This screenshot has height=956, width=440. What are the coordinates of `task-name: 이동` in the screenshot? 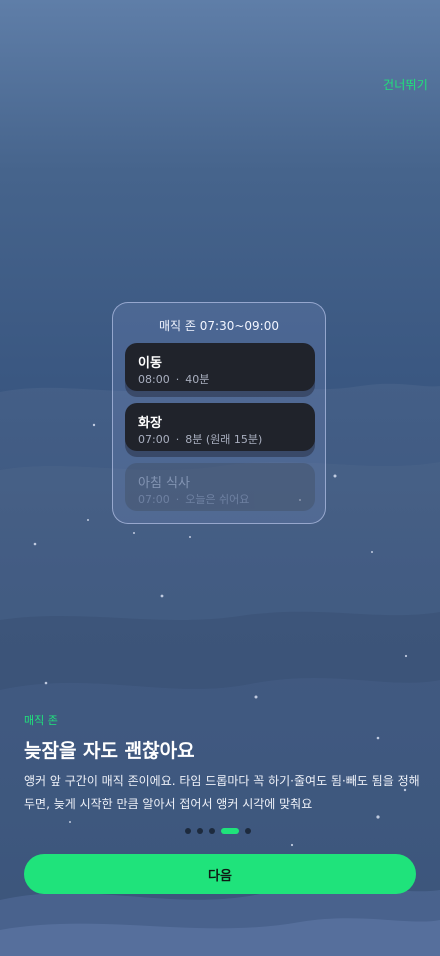 It's located at (150, 363).